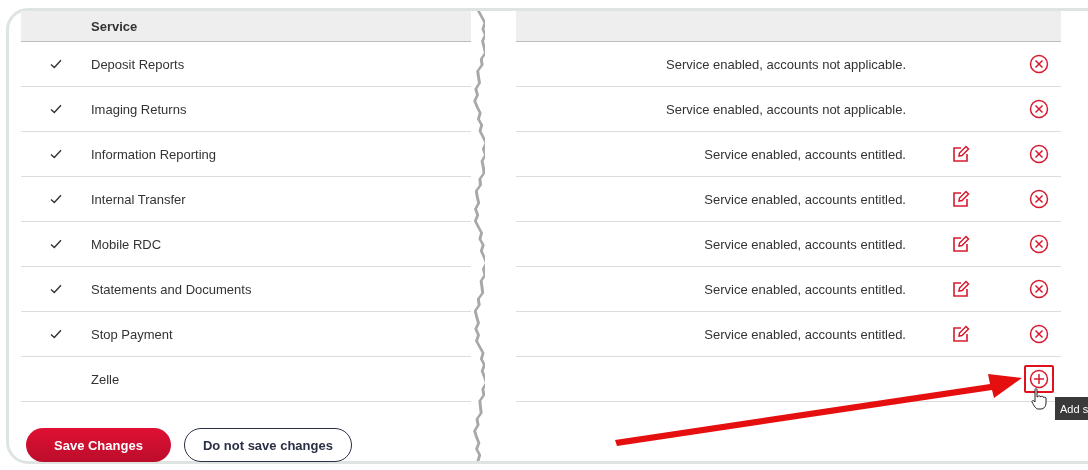 The width and height of the screenshot is (1088, 470). I want to click on add-button, so click(1038, 379).